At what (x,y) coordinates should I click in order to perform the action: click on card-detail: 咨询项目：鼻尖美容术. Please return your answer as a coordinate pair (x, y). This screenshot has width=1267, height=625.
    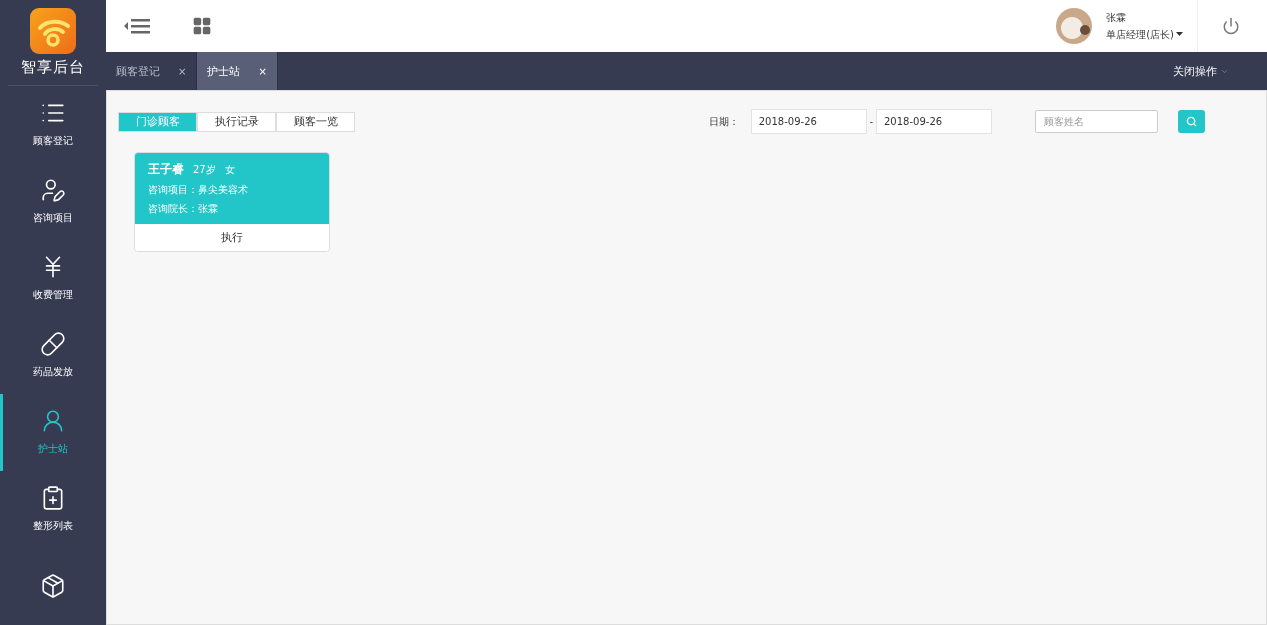
    Looking at the image, I should click on (198, 190).